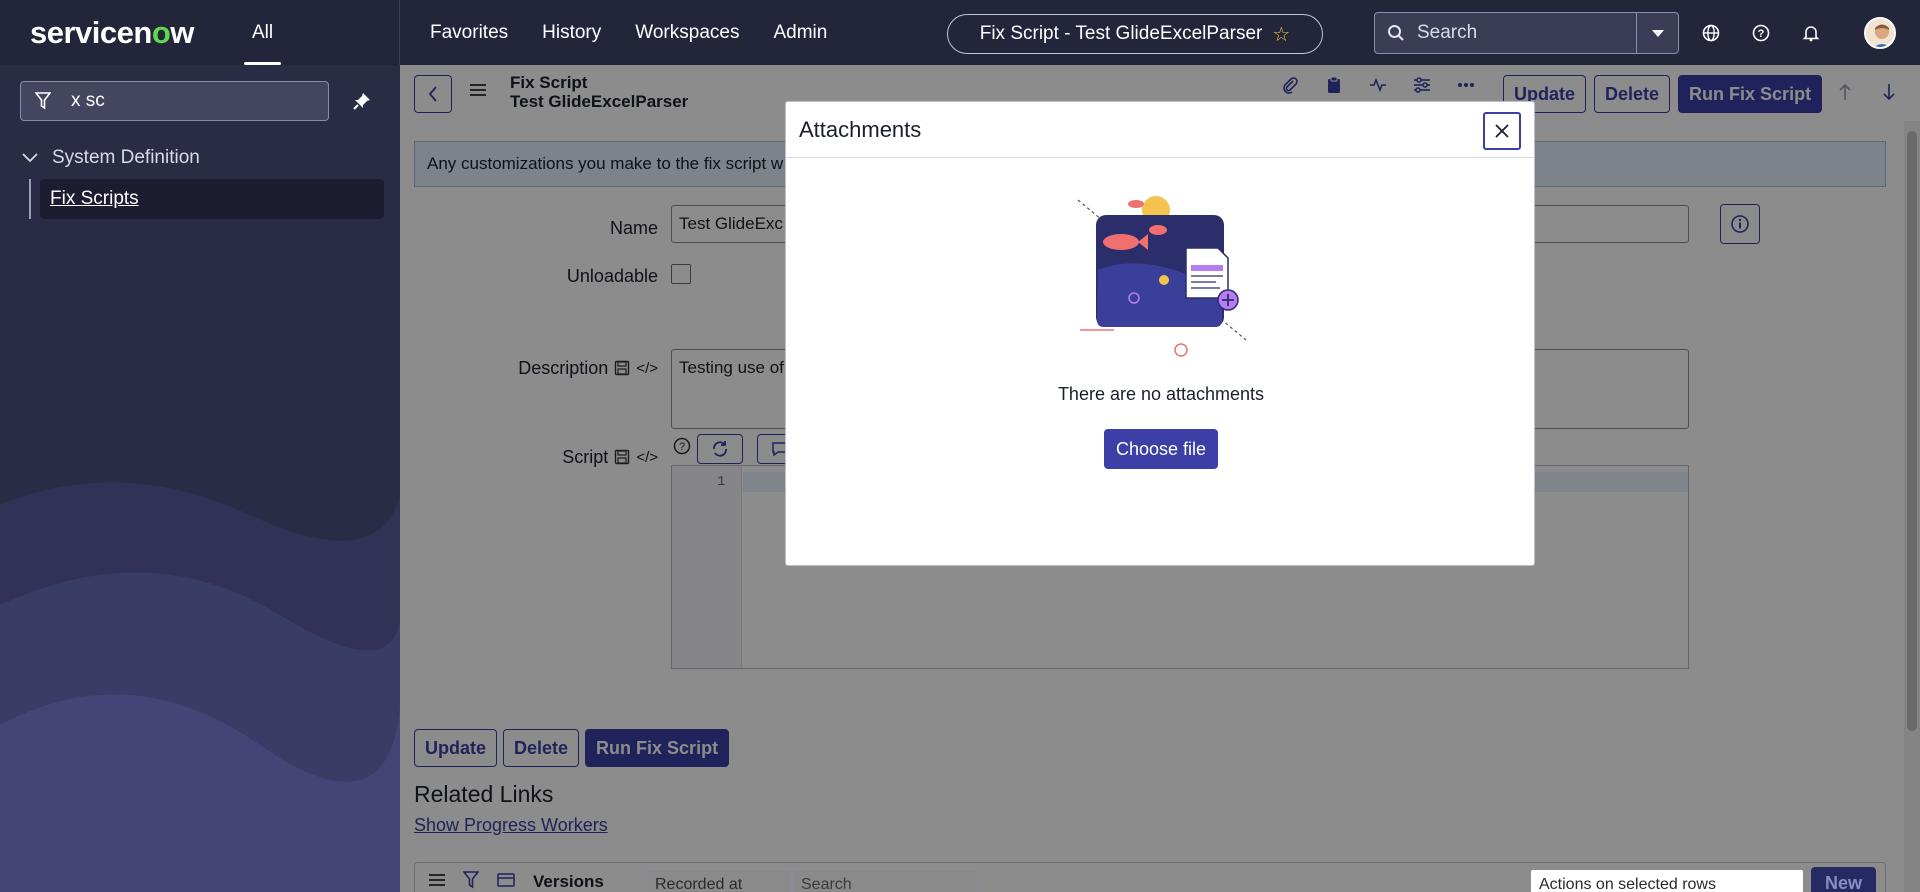  What do you see at coordinates (363, 102) in the screenshot?
I see `pin-icon` at bounding box center [363, 102].